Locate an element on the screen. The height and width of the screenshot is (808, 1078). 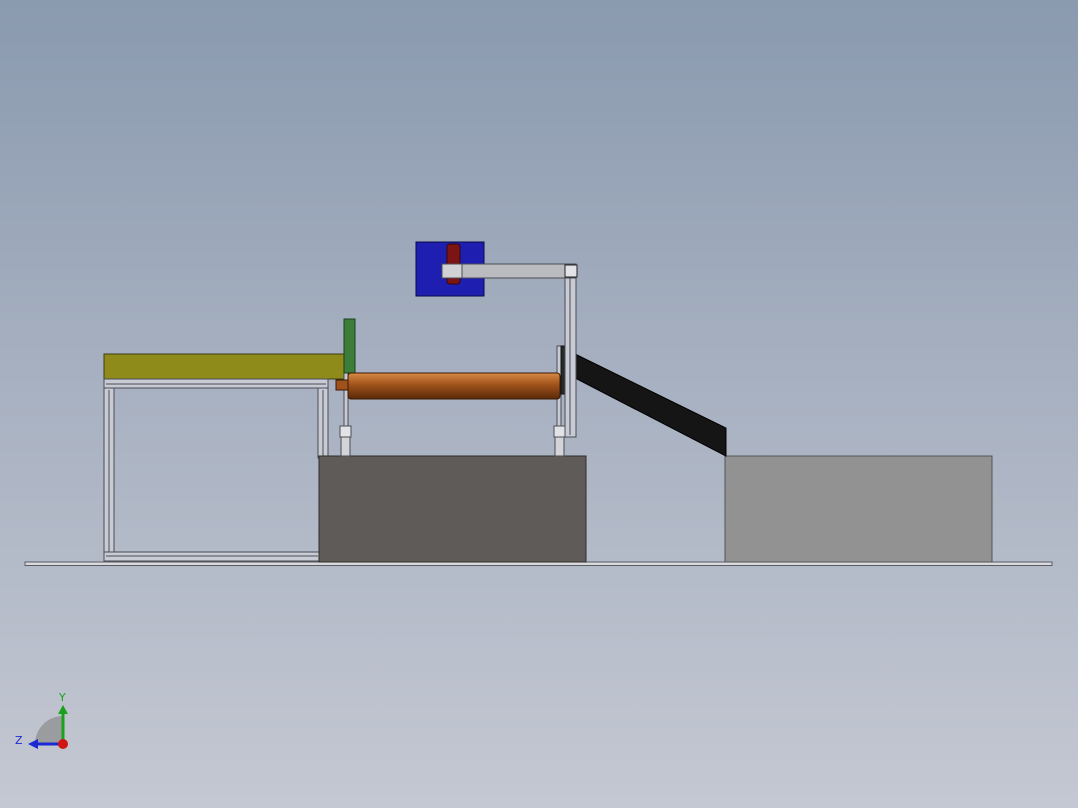
triad-y-label: Y is located at coordinates (62, 697).